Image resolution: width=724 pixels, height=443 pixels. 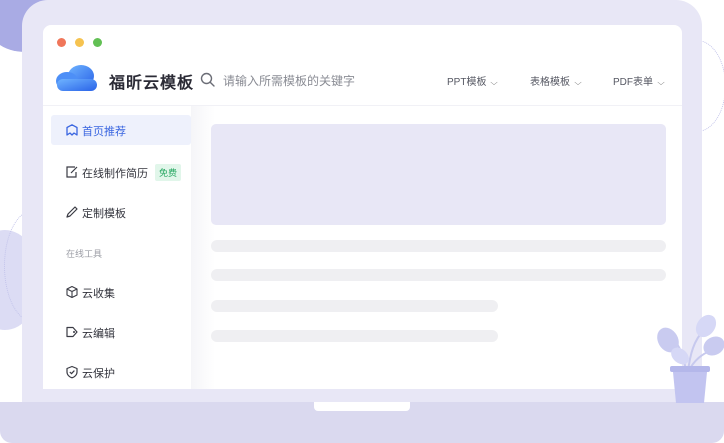 I want to click on edit-doc-icon, so click(x=72, y=172).